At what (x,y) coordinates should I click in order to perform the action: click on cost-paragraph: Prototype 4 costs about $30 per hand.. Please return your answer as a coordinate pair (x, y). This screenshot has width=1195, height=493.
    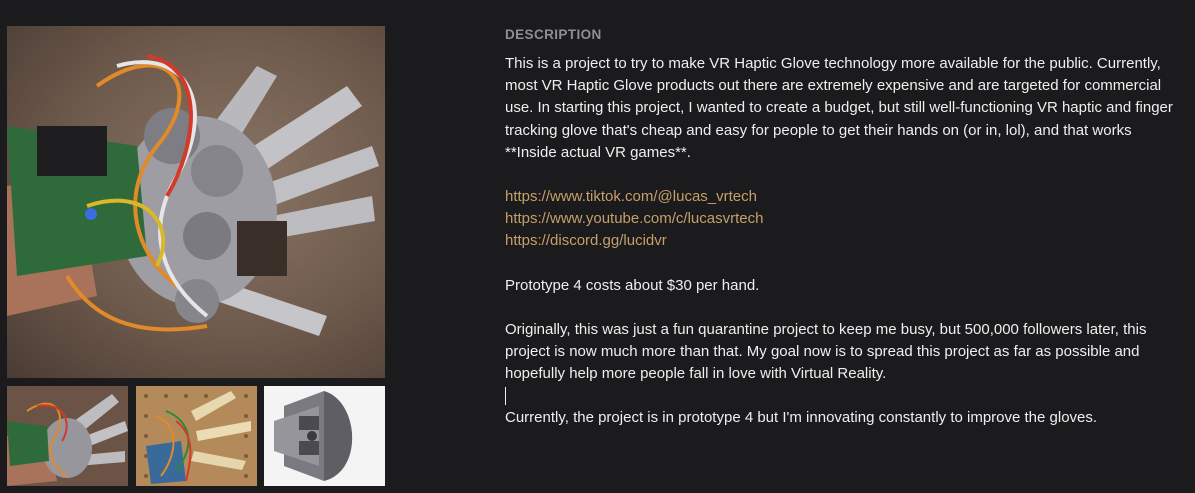
    Looking at the image, I should click on (632, 285).